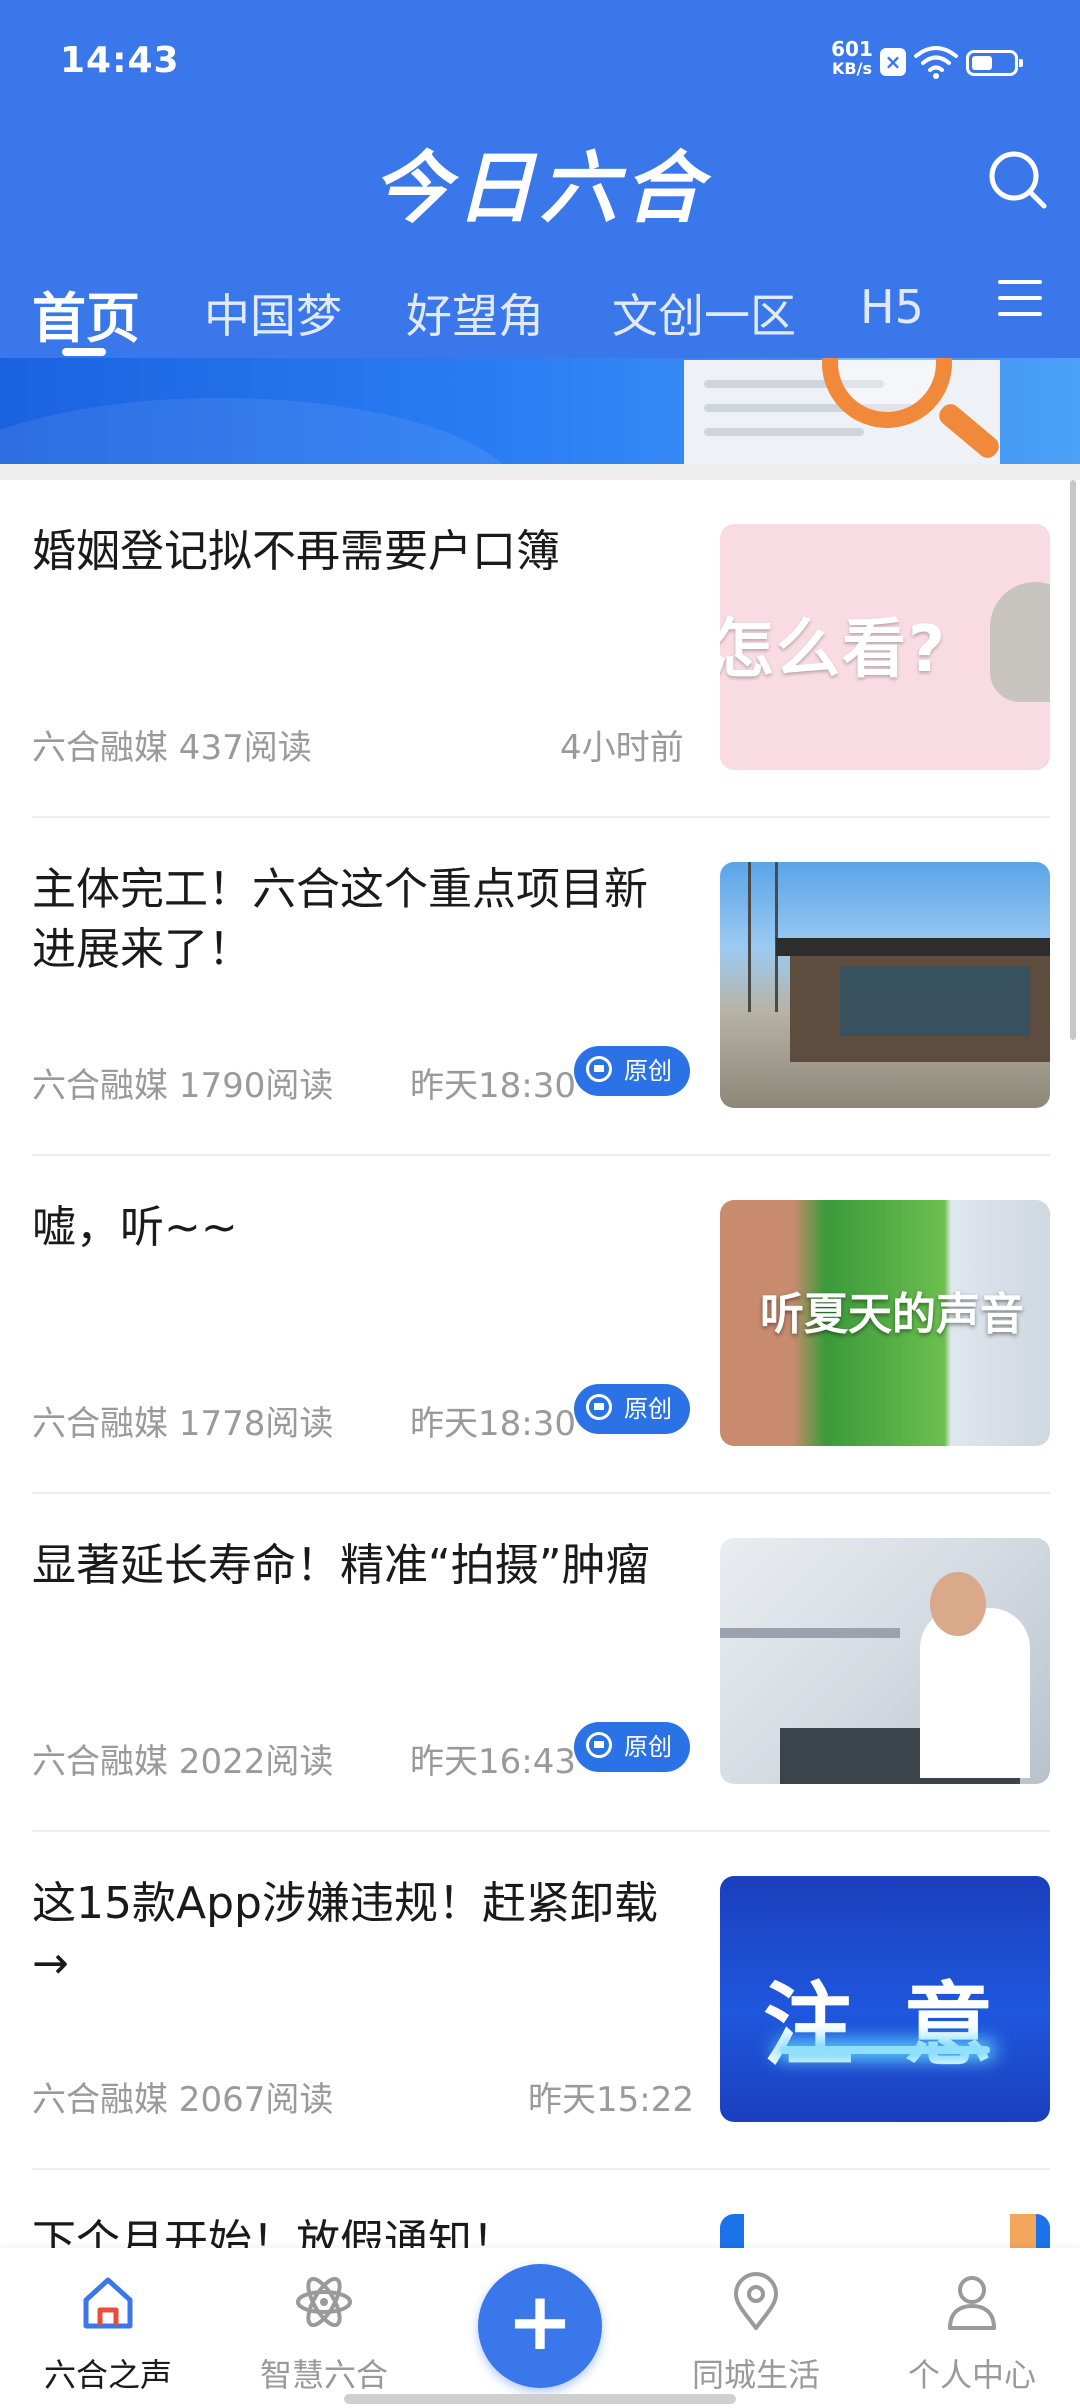 This screenshot has width=1080, height=2408. Describe the element at coordinates (493, 1762) in the screenshot. I see `news-time: 昨天16:43` at that location.